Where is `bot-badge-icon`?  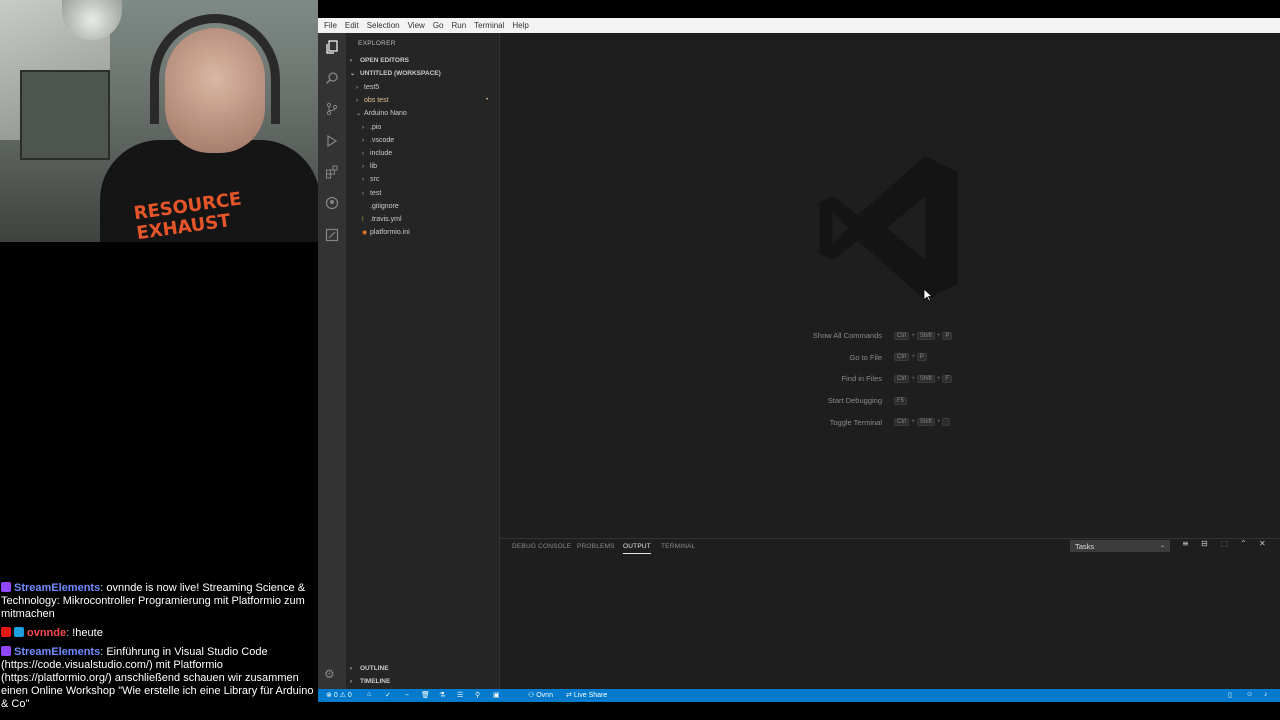 bot-badge-icon is located at coordinates (6, 587).